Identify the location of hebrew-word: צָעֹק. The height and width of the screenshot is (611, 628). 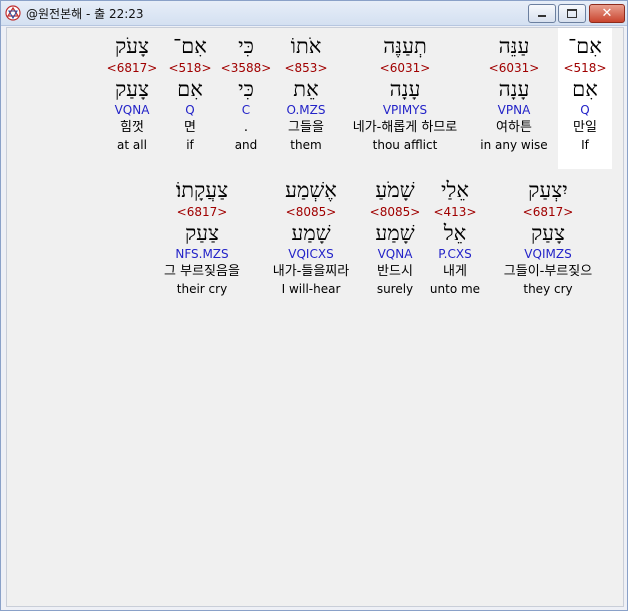
(132, 46).